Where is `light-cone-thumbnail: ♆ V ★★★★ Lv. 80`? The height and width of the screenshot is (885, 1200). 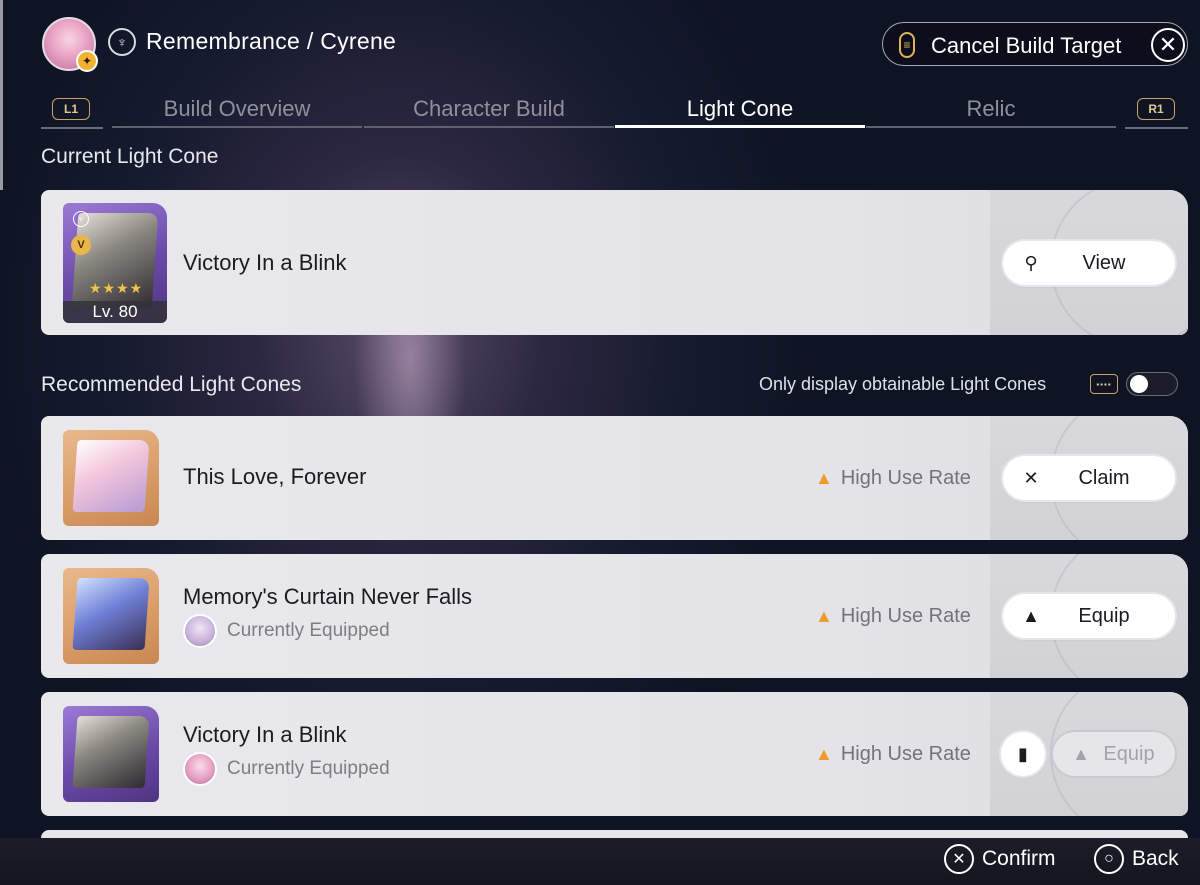 light-cone-thumbnail: ♆ V ★★★★ Lv. 80 is located at coordinates (115, 263).